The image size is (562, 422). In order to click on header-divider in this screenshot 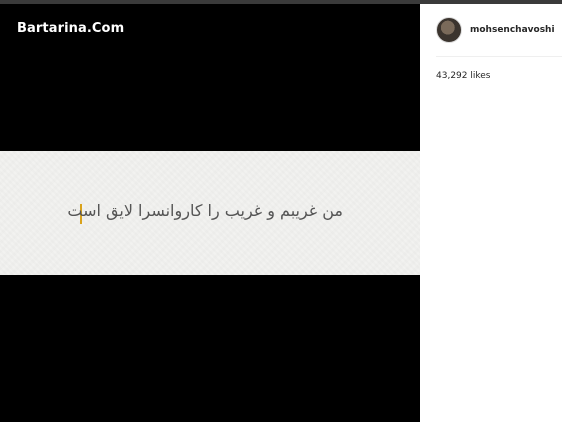, I will do `click(499, 56)`.